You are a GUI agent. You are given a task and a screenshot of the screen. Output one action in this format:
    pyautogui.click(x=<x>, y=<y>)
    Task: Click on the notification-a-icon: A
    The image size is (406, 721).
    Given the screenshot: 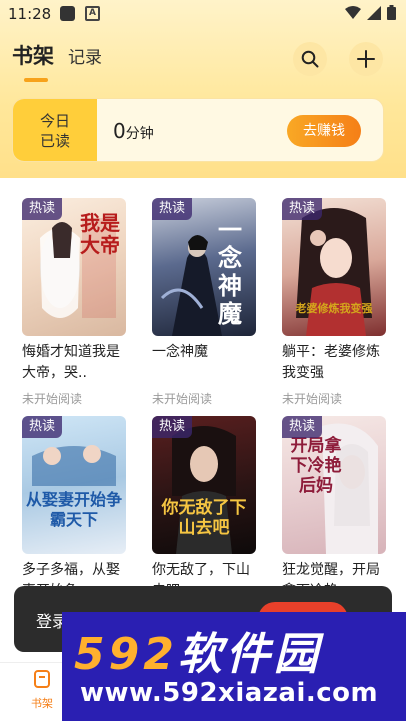 What is the action you would take?
    pyautogui.click(x=92, y=13)
    